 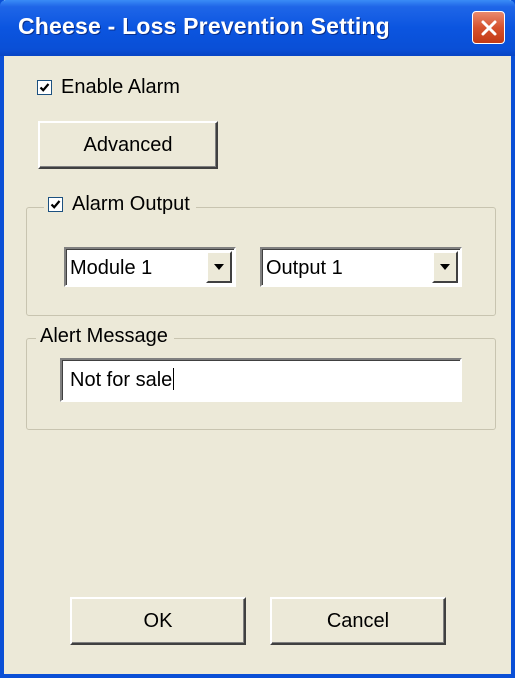 What do you see at coordinates (261, 380) in the screenshot?
I see `alert-message-input: Not for sale` at bounding box center [261, 380].